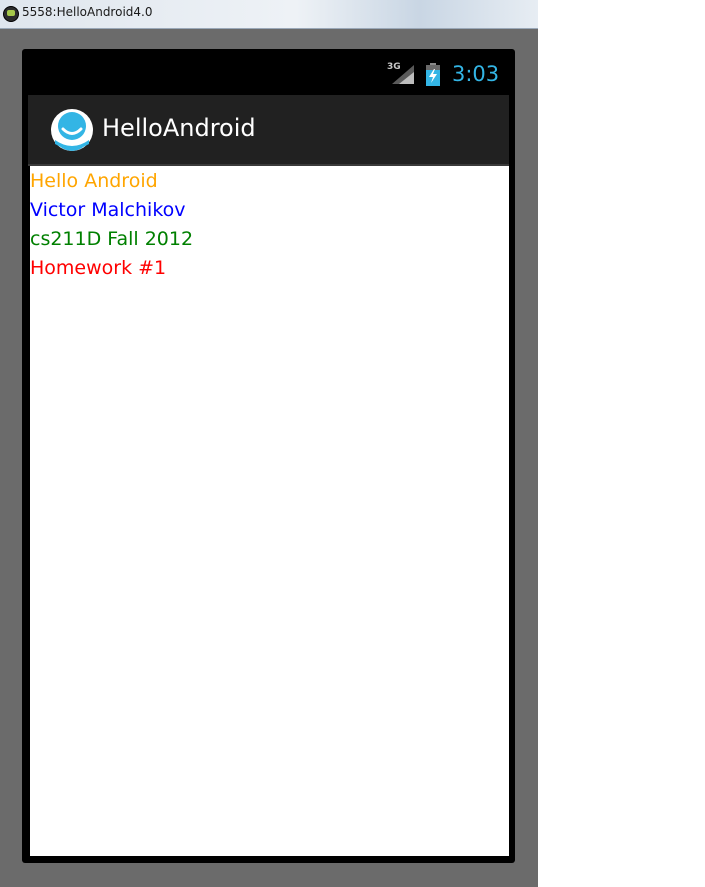  What do you see at coordinates (433, 74) in the screenshot?
I see `battery-charging-icon` at bounding box center [433, 74].